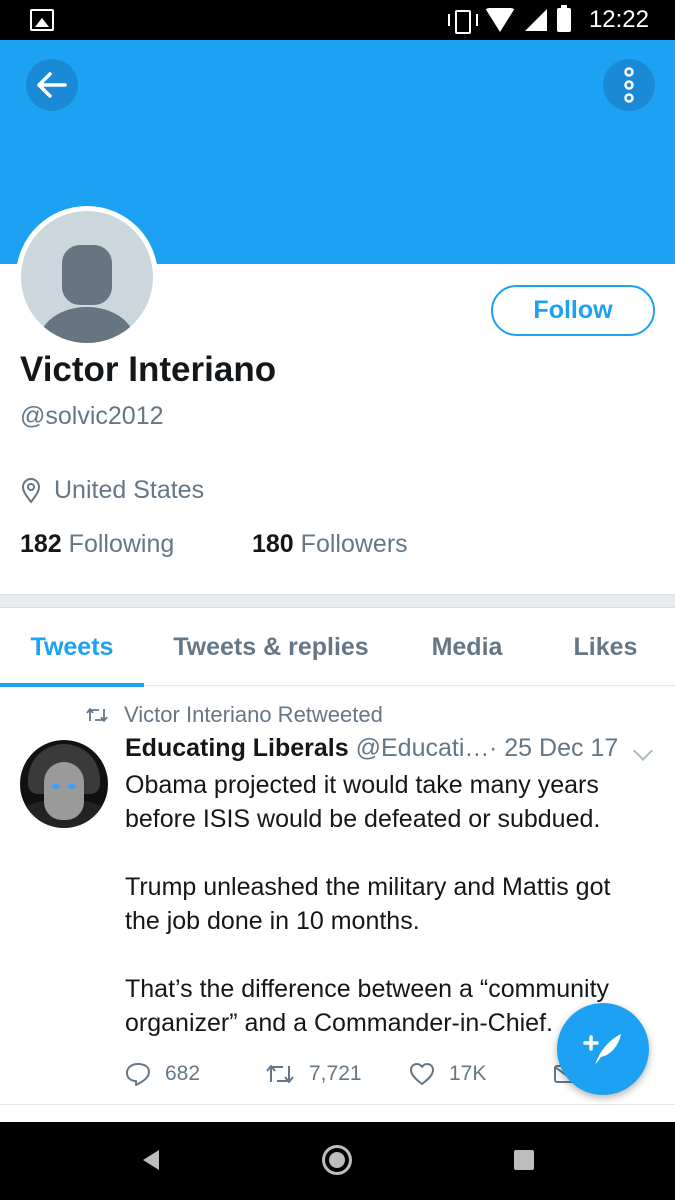 This screenshot has height=1200, width=675. I want to click on image-icon, so click(42, 20).